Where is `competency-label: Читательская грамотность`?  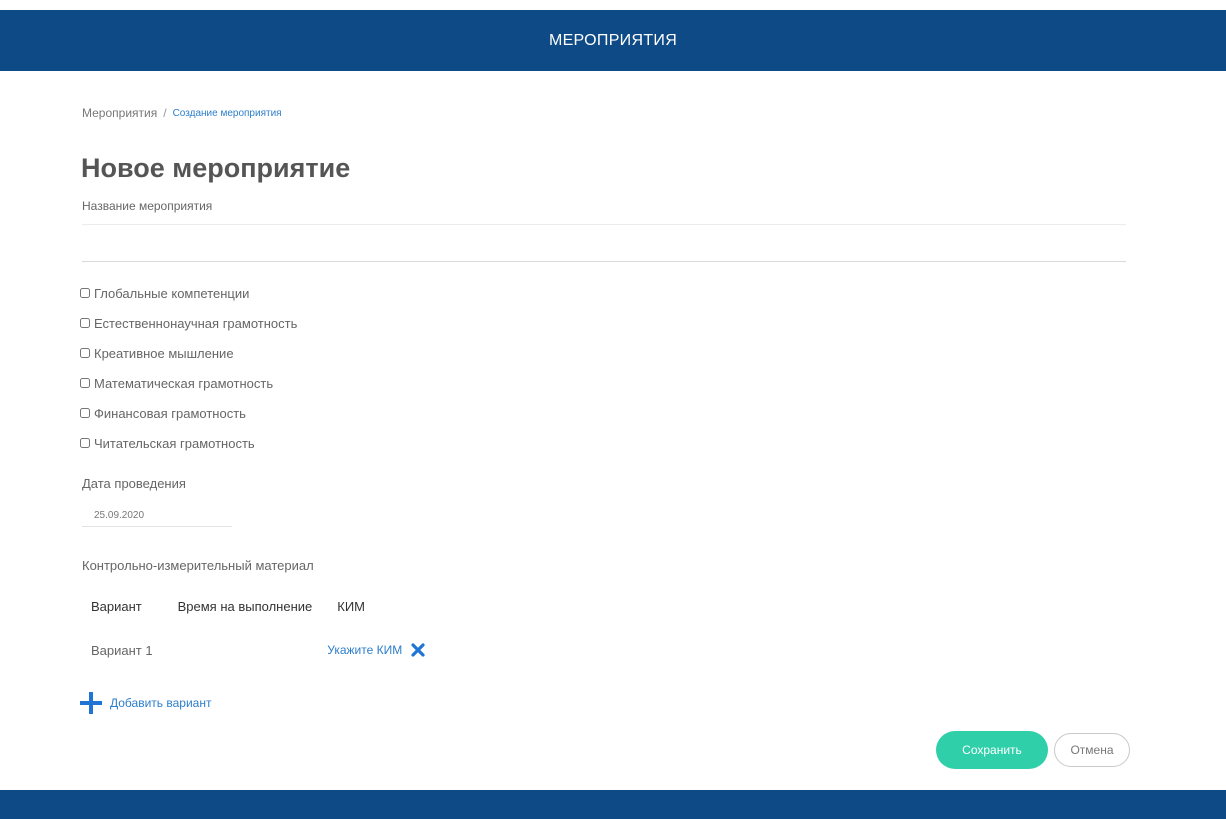 competency-label: Читательская грамотность is located at coordinates (174, 443).